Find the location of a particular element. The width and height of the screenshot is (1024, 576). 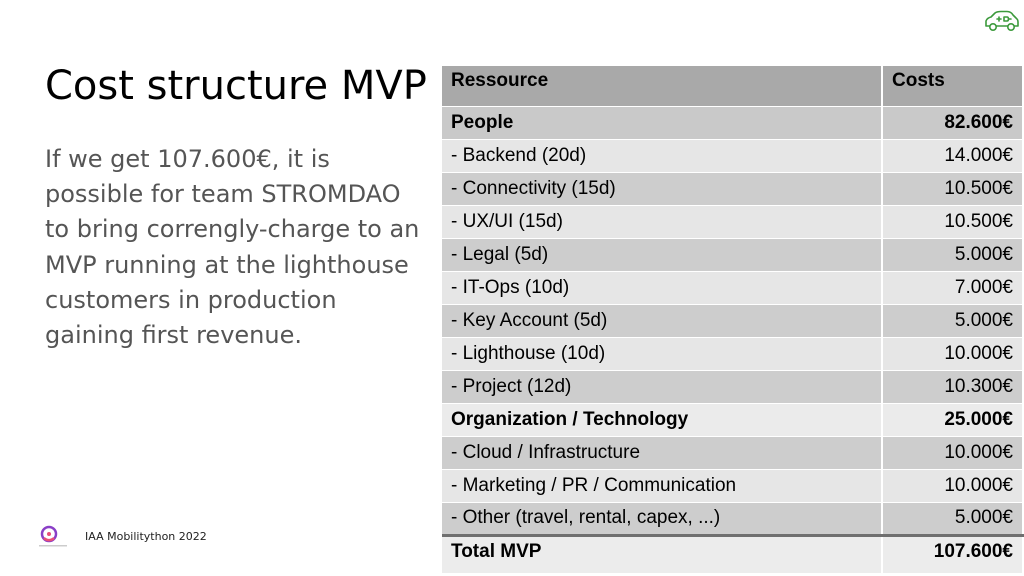

table-row: - Lighthouse (10d) 10.000€ is located at coordinates (733, 354).